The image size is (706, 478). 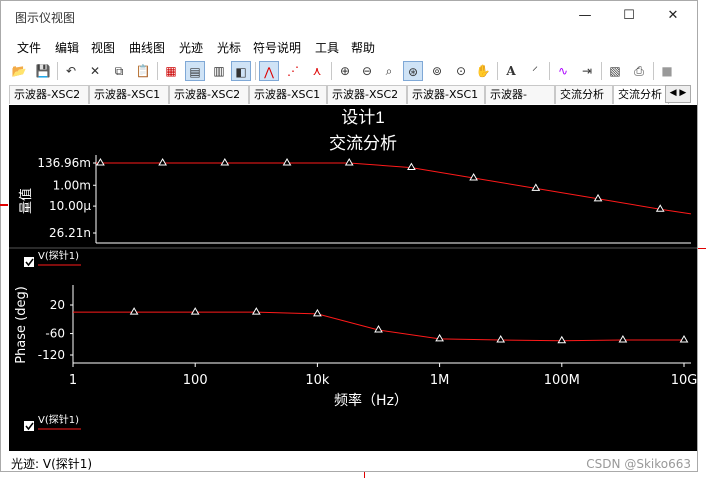 What do you see at coordinates (29, 47) in the screenshot?
I see `menu-file: 文件` at bounding box center [29, 47].